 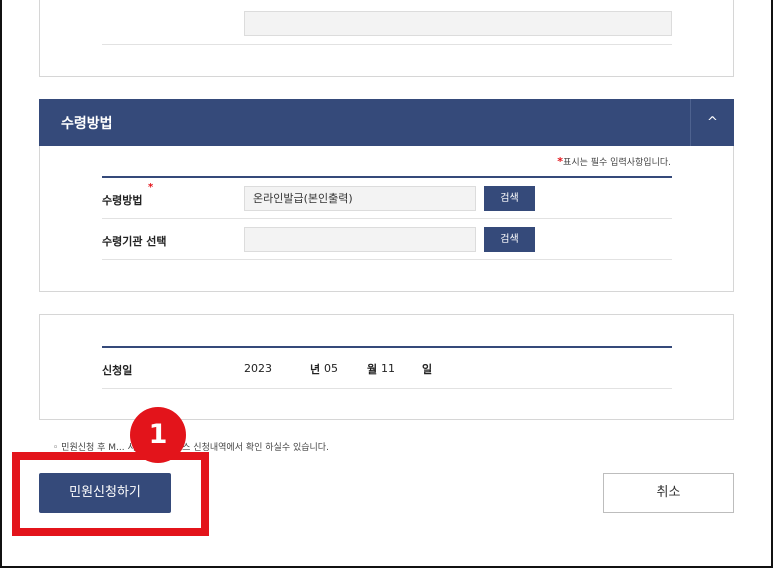 I want to click on required-note: *표시는 필수 입력사항입니다., so click(x=614, y=161).